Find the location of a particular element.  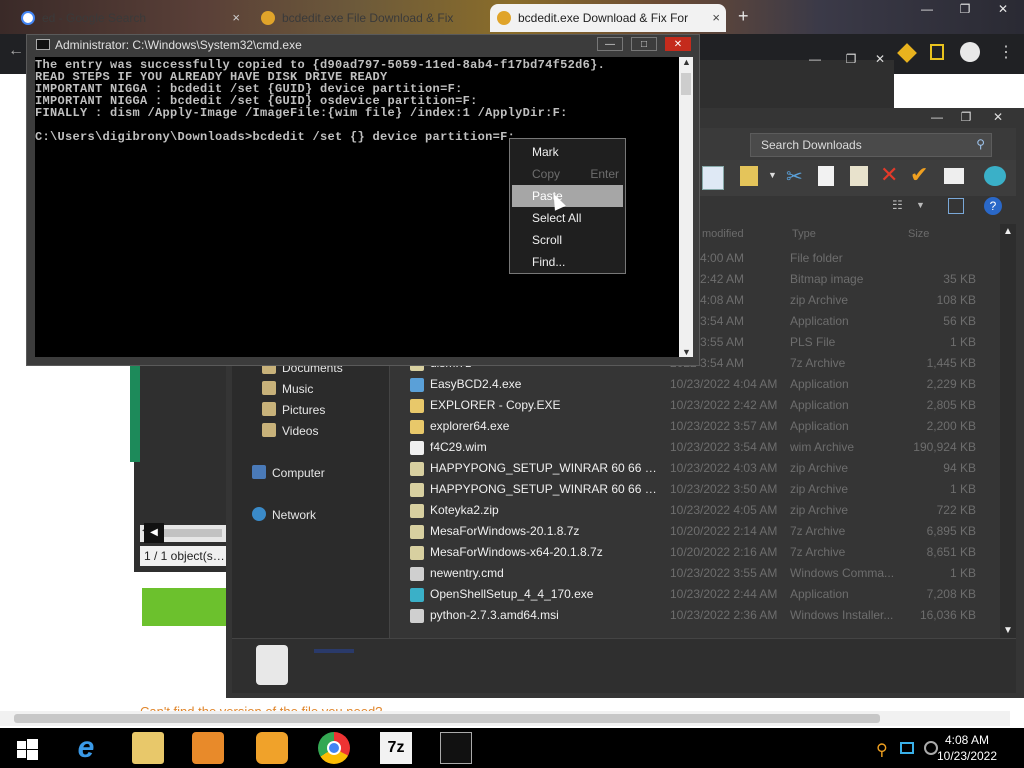

tab-label: bcdedit.exe Download & Fix For is located at coordinates (603, 18).